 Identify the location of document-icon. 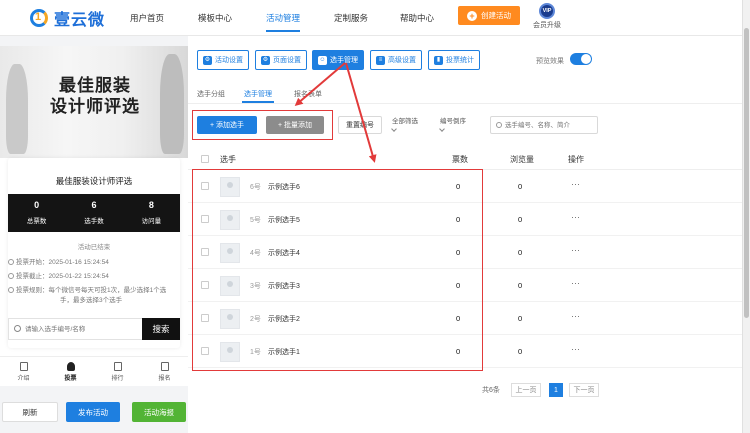
(23, 366).